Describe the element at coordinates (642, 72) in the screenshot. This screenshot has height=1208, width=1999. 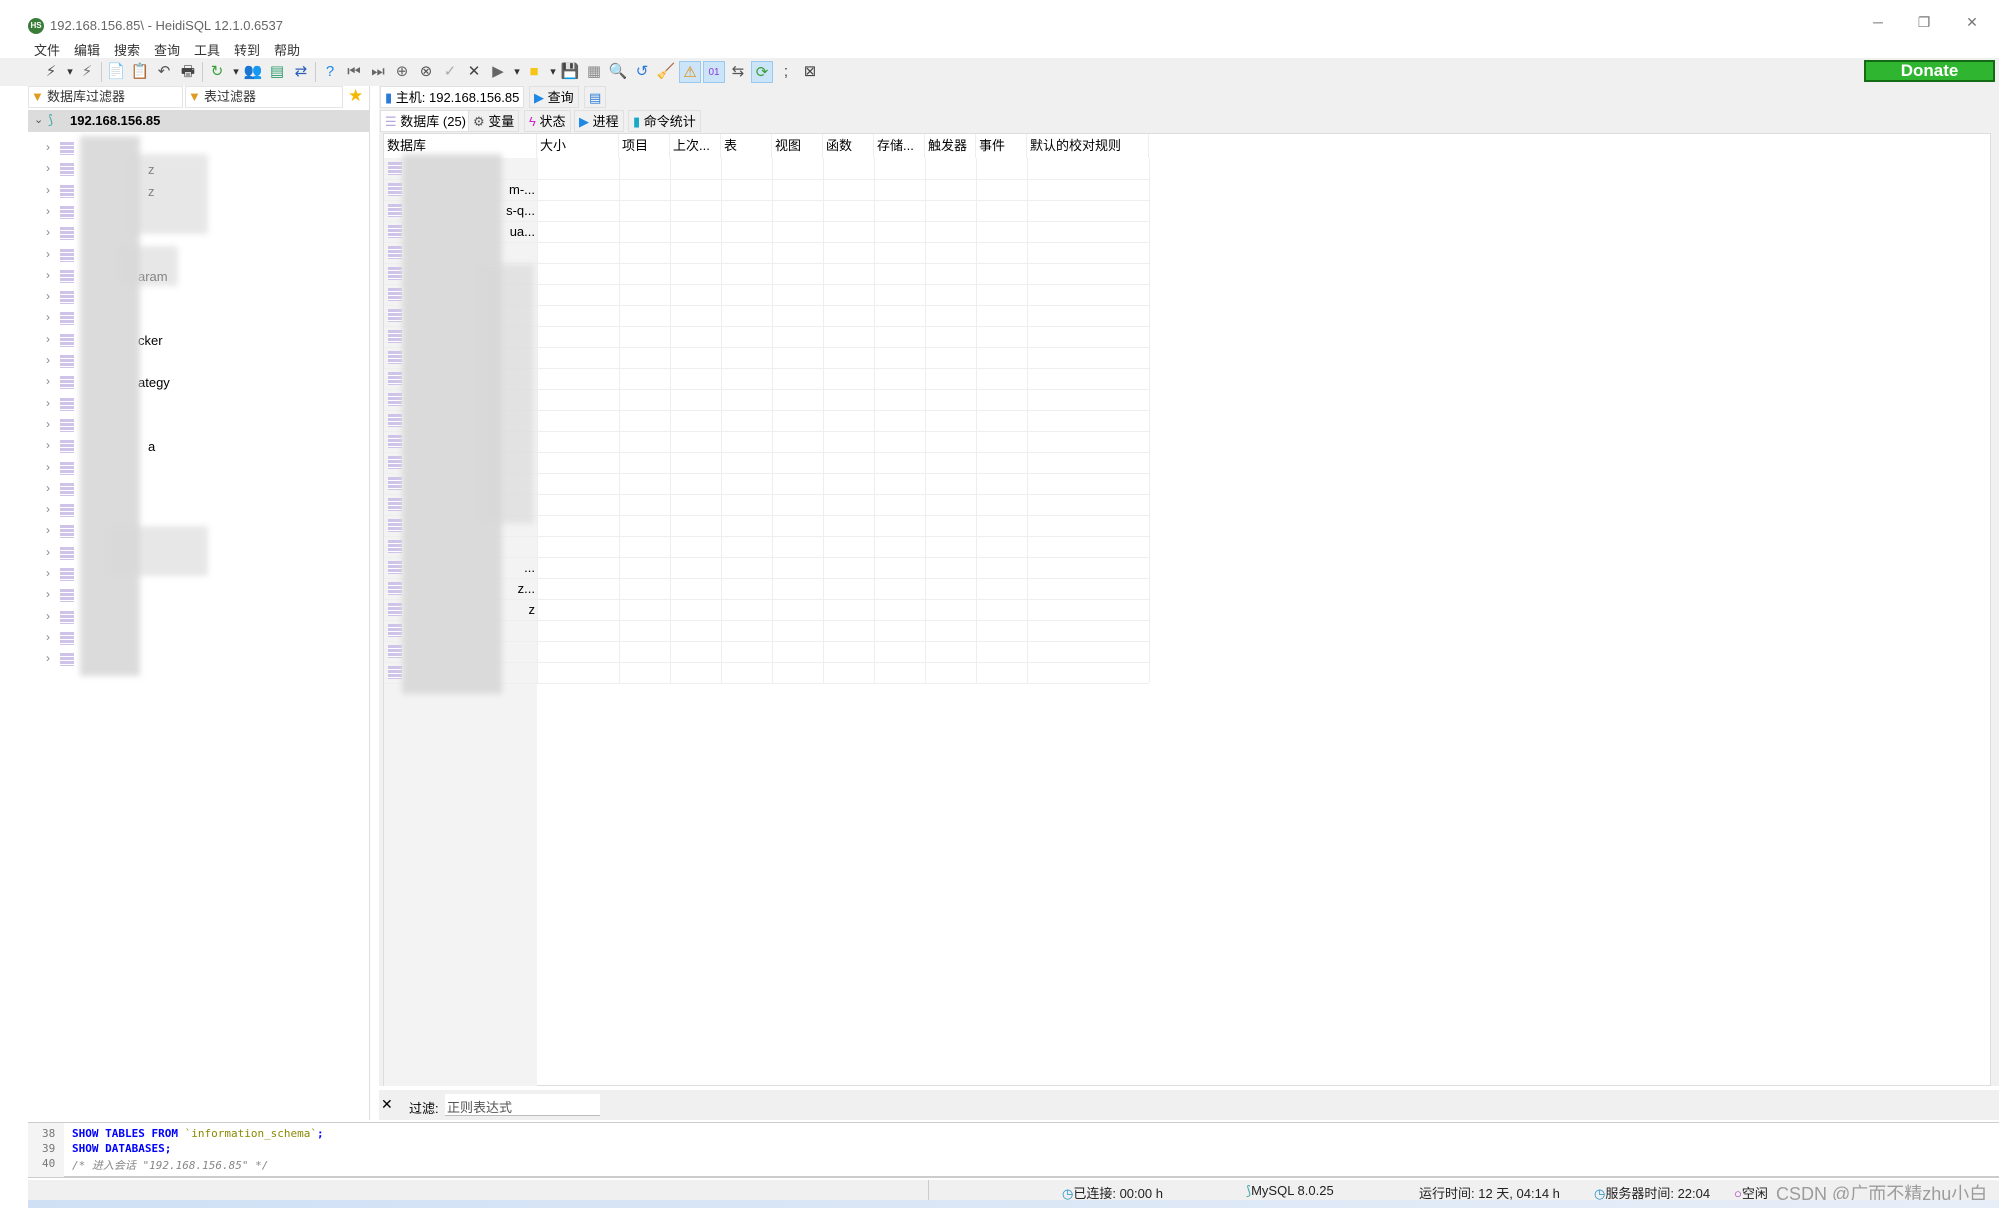
I see `replace-icon: ↺` at that location.